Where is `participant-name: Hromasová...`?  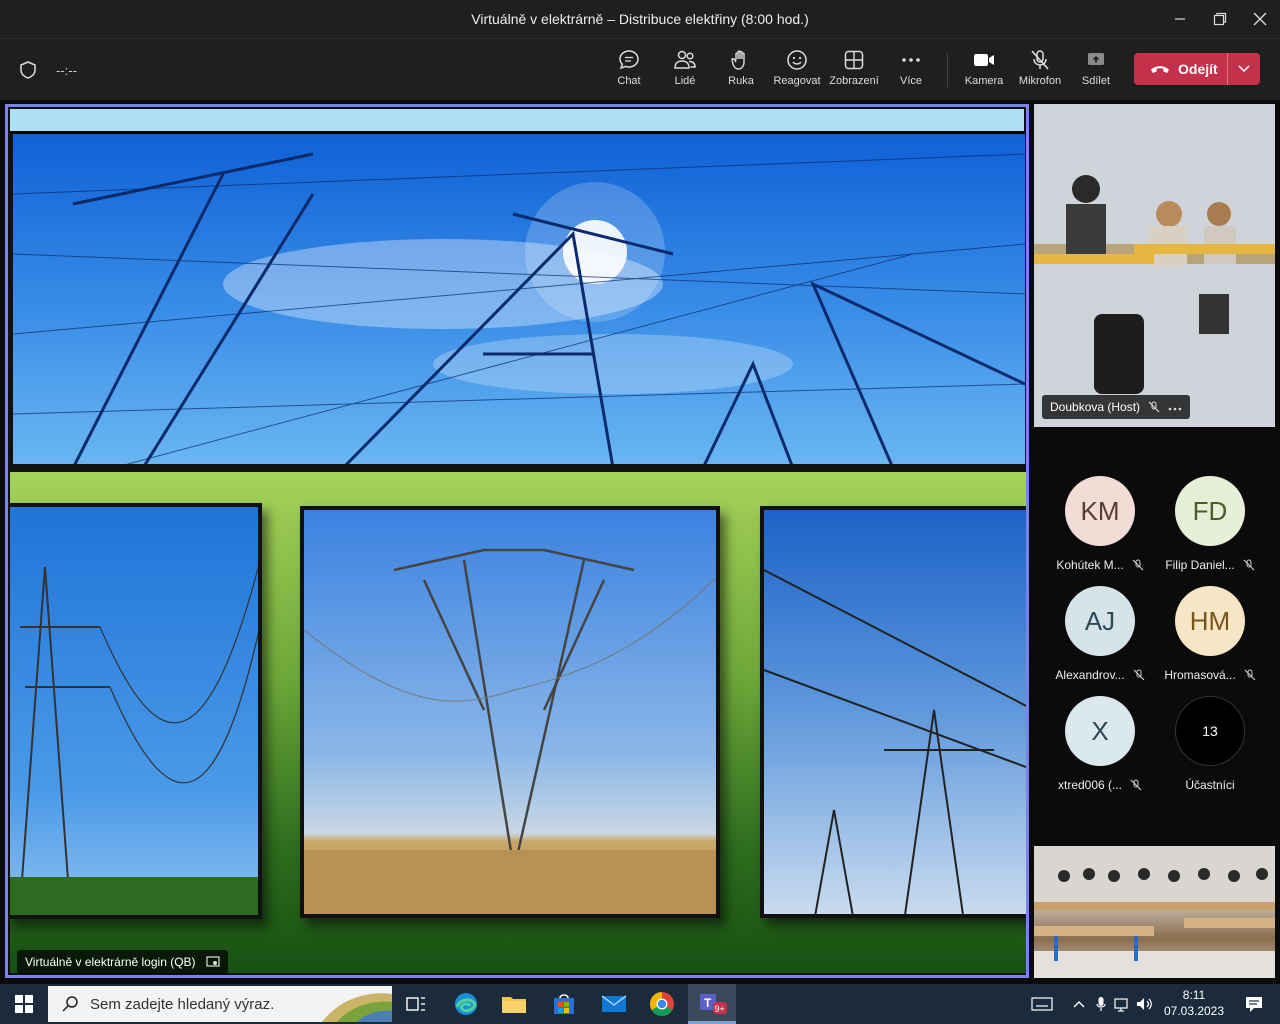 participant-name: Hromasová... is located at coordinates (1200, 675).